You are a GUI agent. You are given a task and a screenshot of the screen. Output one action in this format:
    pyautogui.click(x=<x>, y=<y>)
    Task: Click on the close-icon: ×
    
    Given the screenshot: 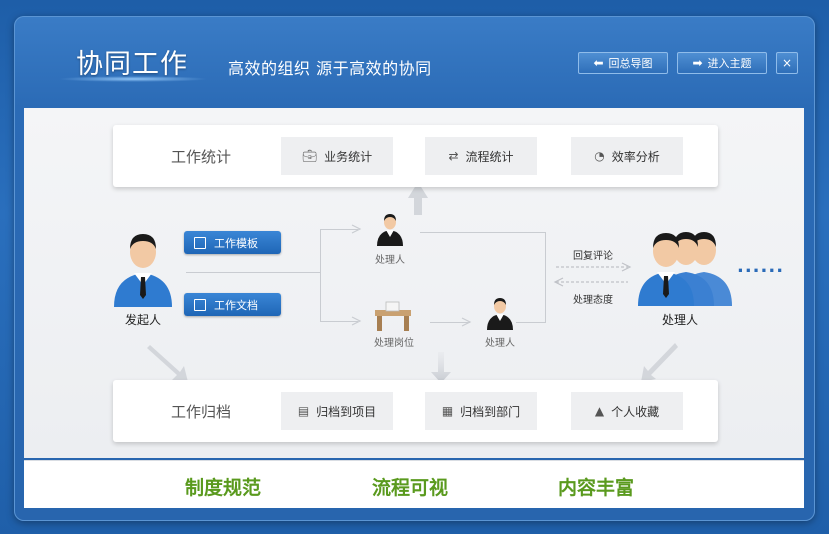 What is the action you would take?
    pyautogui.click(x=787, y=63)
    